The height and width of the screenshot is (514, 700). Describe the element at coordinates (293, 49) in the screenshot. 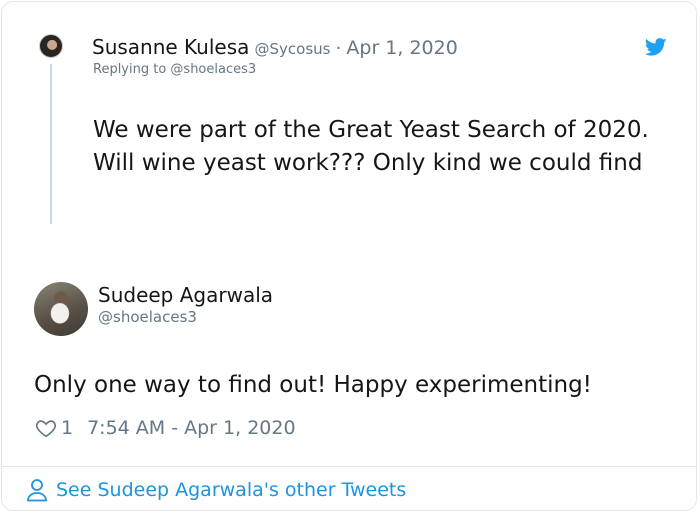

I see `reply-author-handle: @Sycosus` at that location.